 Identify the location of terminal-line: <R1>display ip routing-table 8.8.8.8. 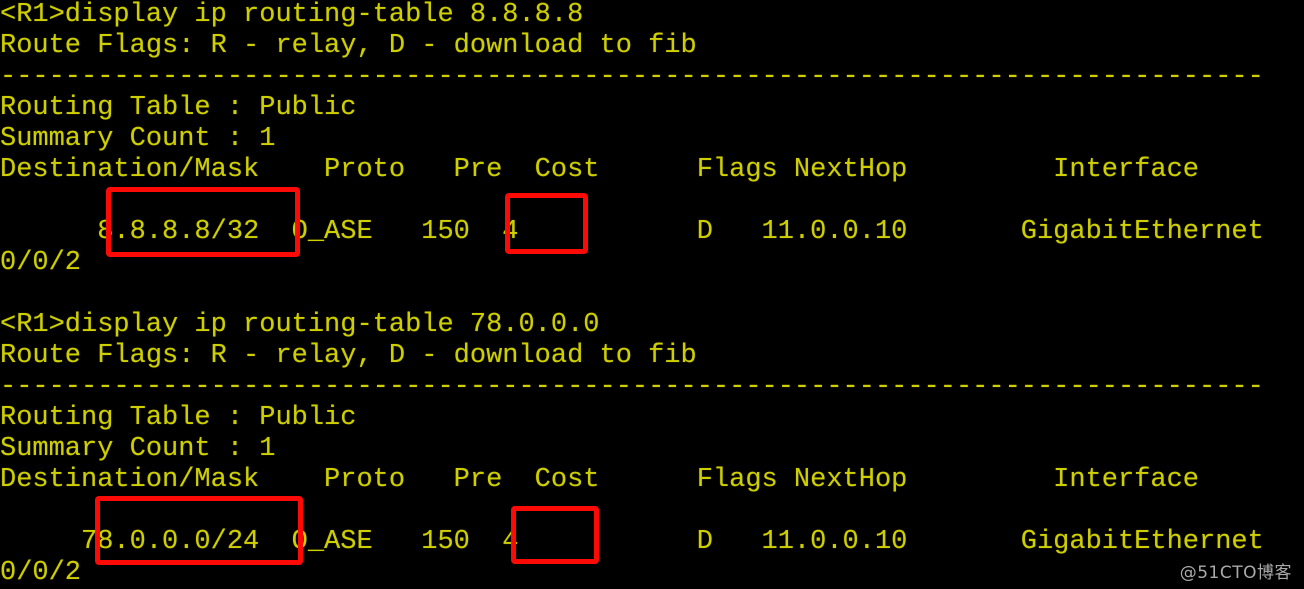
(292, 15).